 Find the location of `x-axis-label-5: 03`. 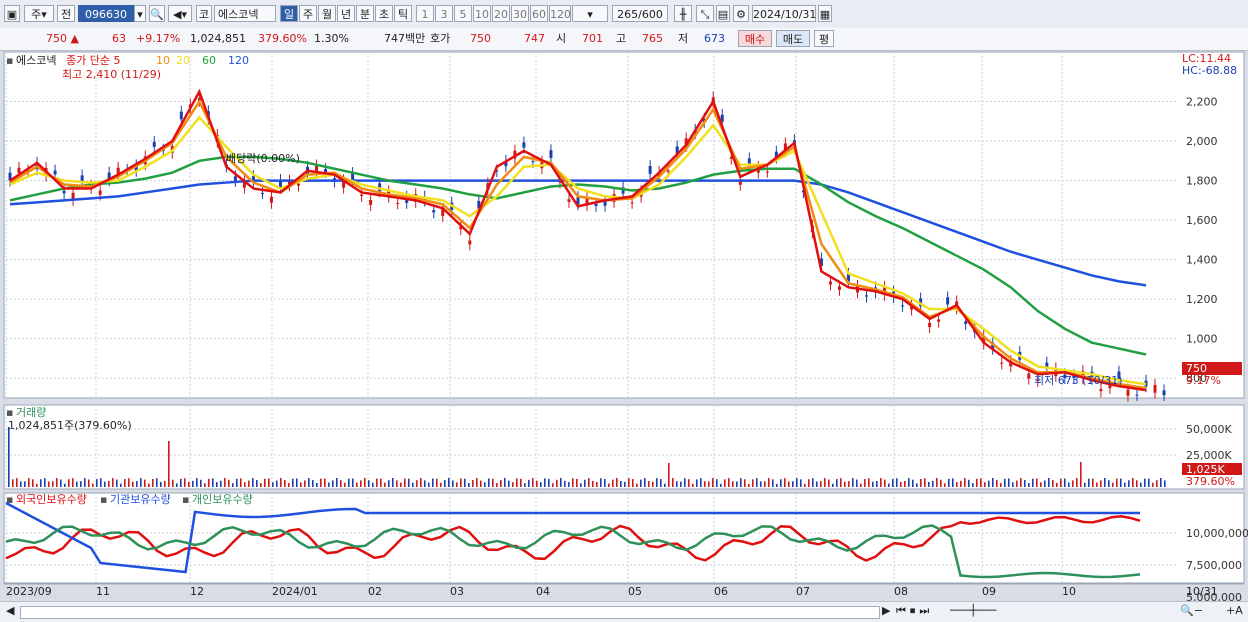

x-axis-label-5: 03 is located at coordinates (457, 591).